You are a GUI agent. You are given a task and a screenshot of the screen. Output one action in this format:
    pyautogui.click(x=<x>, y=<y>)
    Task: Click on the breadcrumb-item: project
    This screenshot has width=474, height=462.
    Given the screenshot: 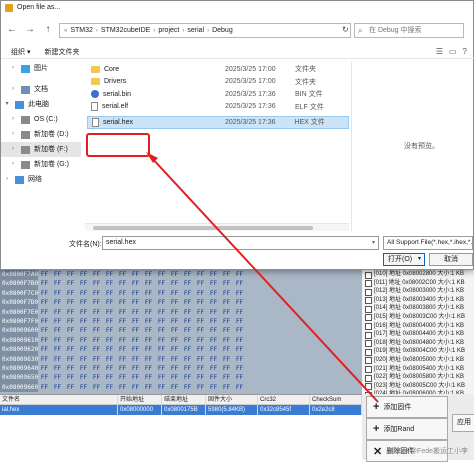 What is the action you would take?
    pyautogui.click(x=168, y=30)
    